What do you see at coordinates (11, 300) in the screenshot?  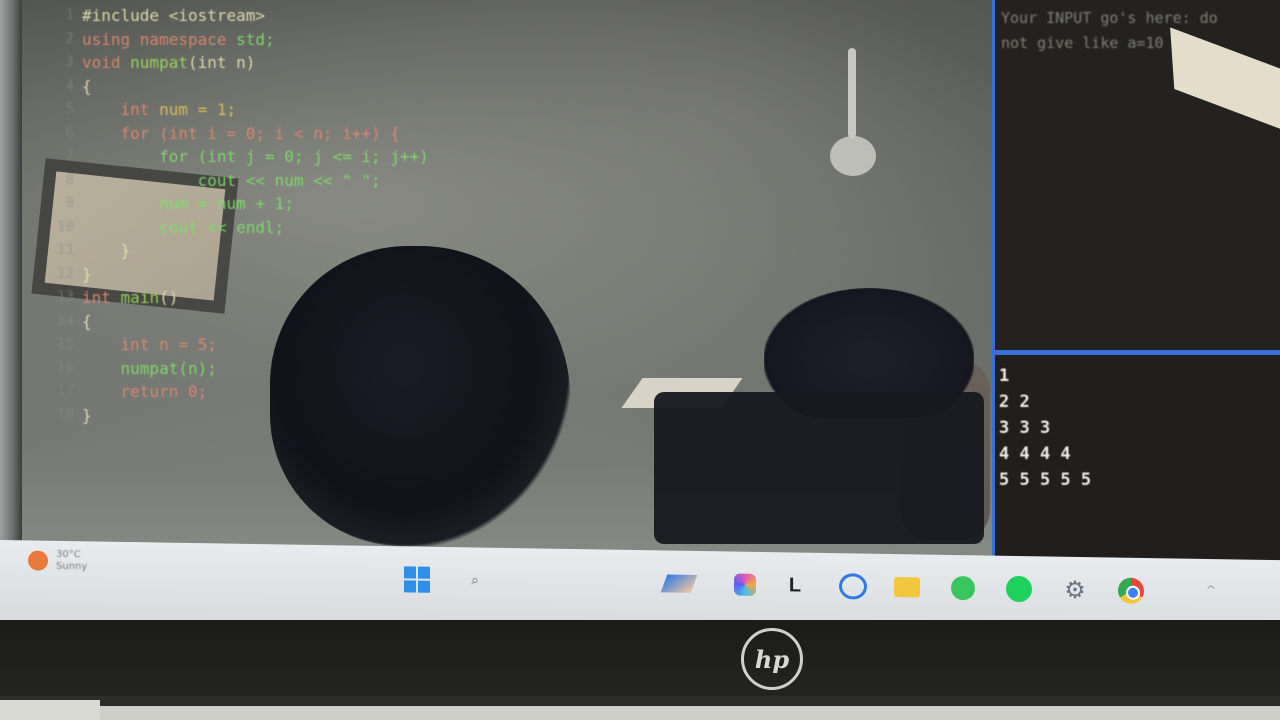 I see `screen-bezel` at bounding box center [11, 300].